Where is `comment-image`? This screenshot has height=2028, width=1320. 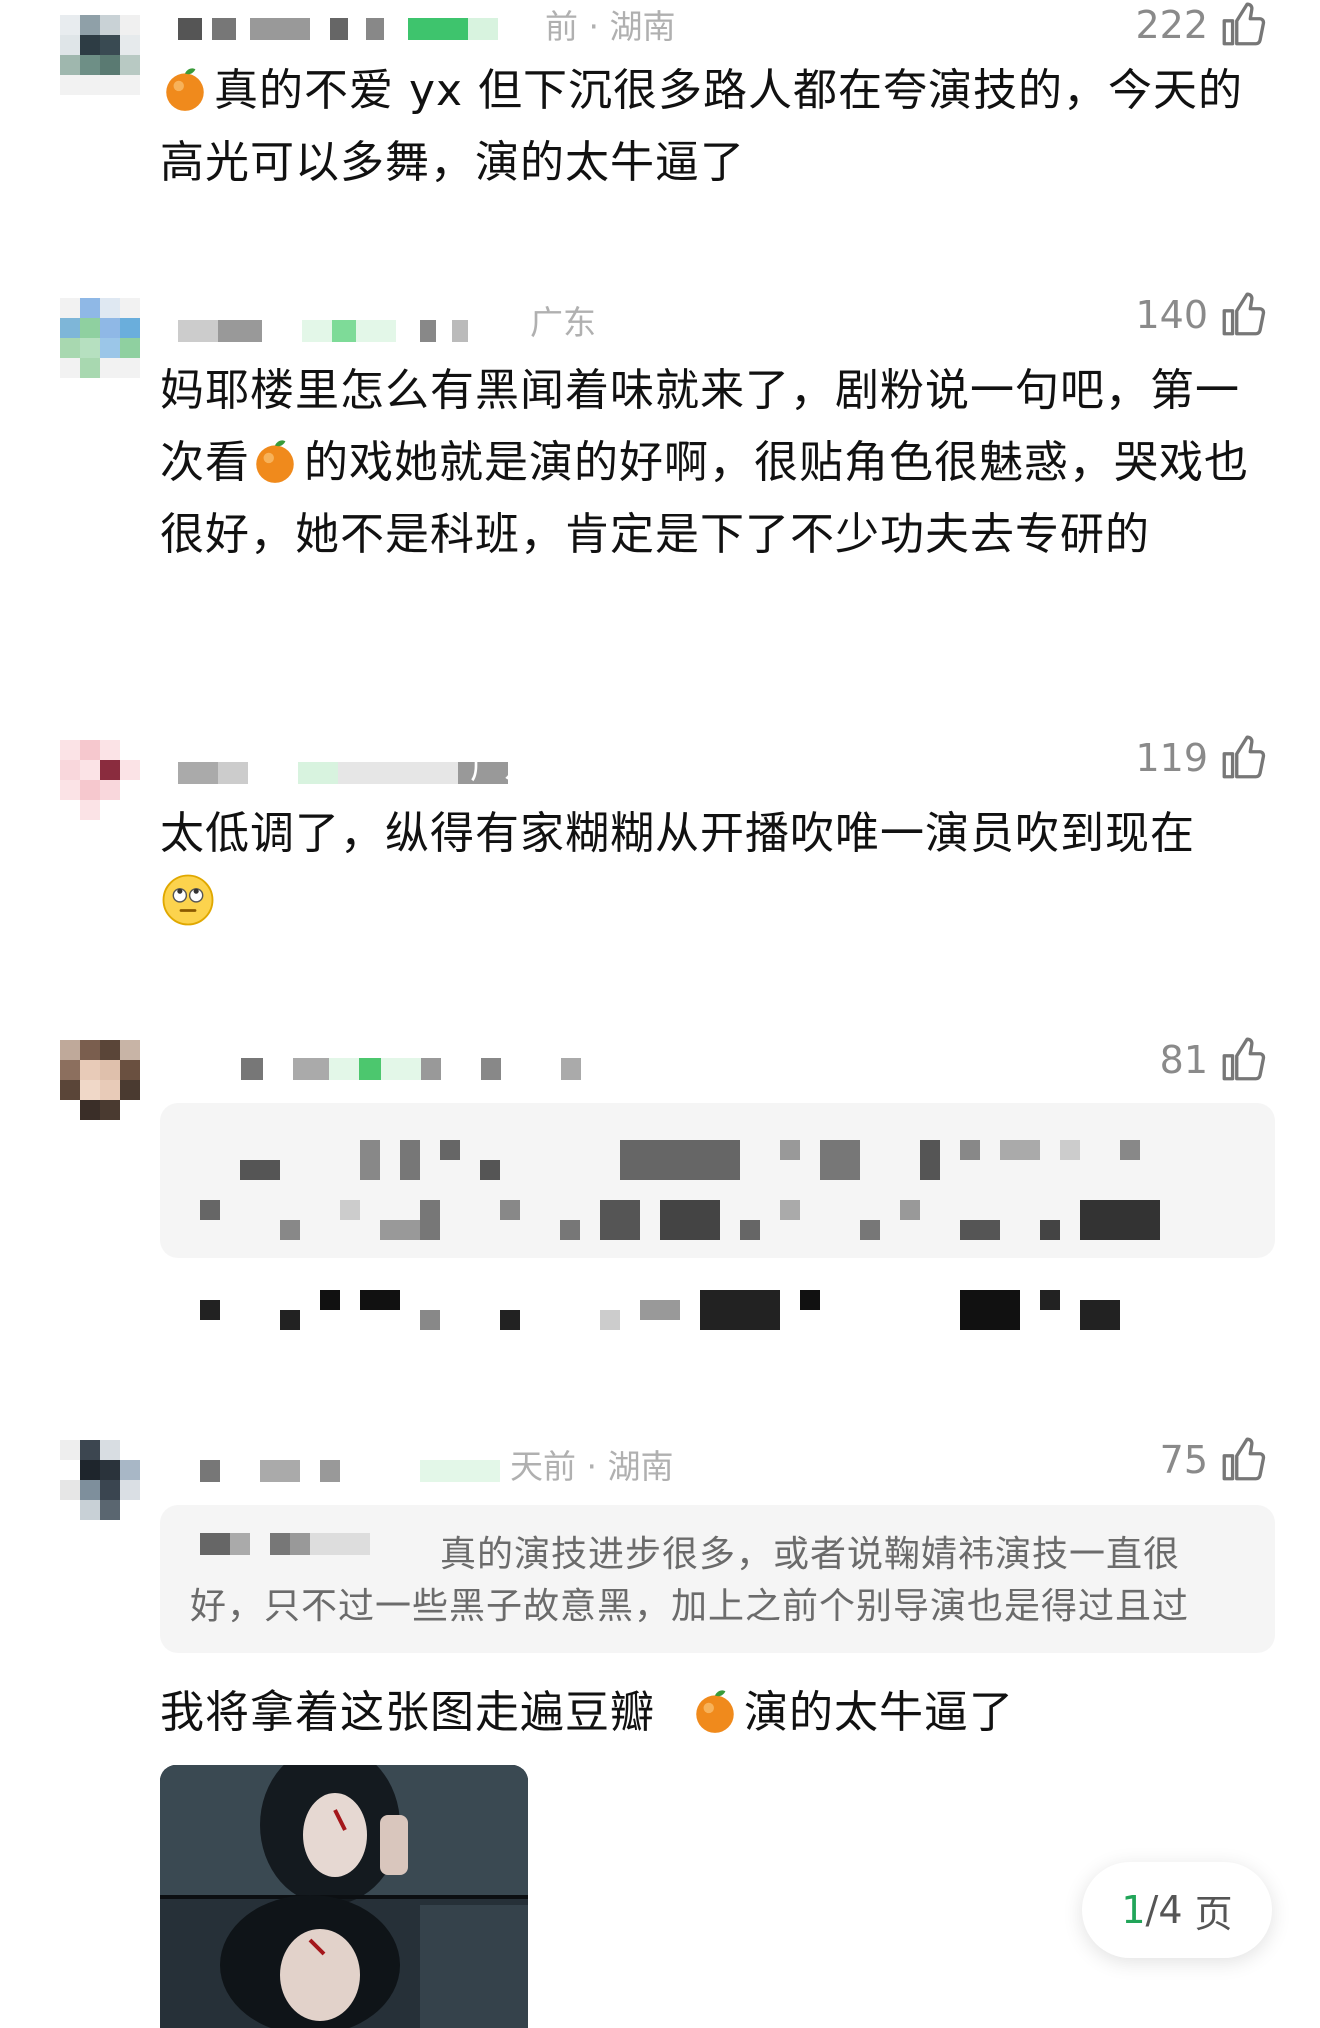
comment-image is located at coordinates (344, 1896).